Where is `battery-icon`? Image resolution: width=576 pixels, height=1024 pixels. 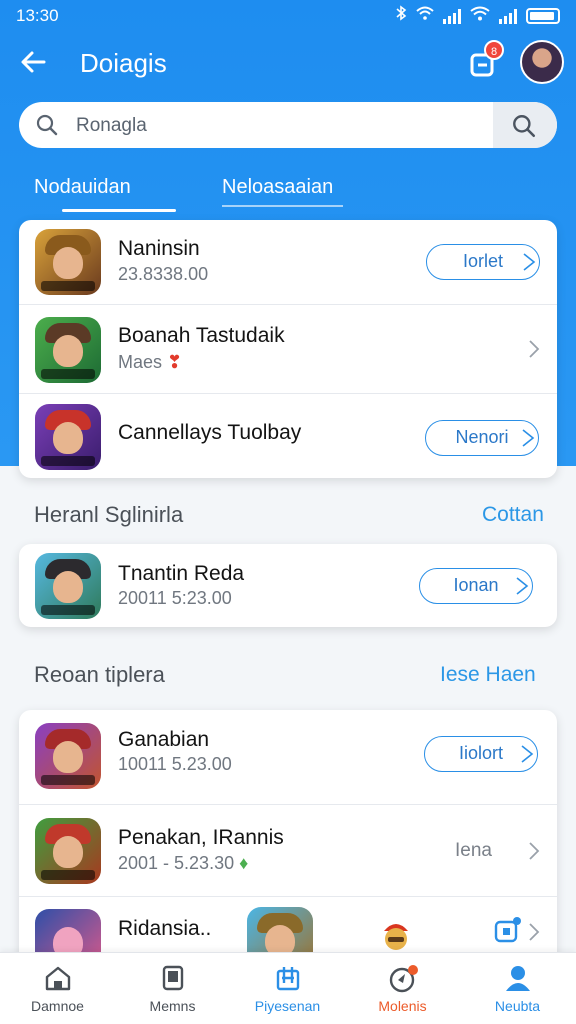 battery-icon is located at coordinates (543, 15).